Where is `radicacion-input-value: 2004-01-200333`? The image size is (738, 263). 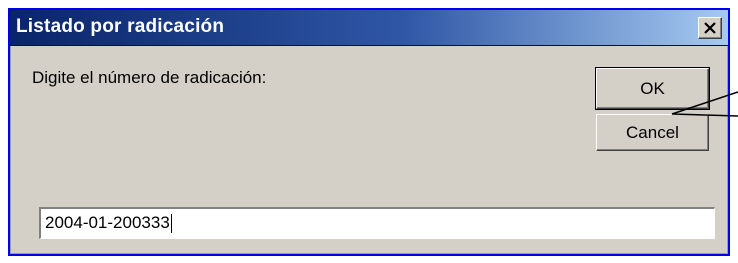
radicacion-input-value: 2004-01-200333 is located at coordinates (107, 222).